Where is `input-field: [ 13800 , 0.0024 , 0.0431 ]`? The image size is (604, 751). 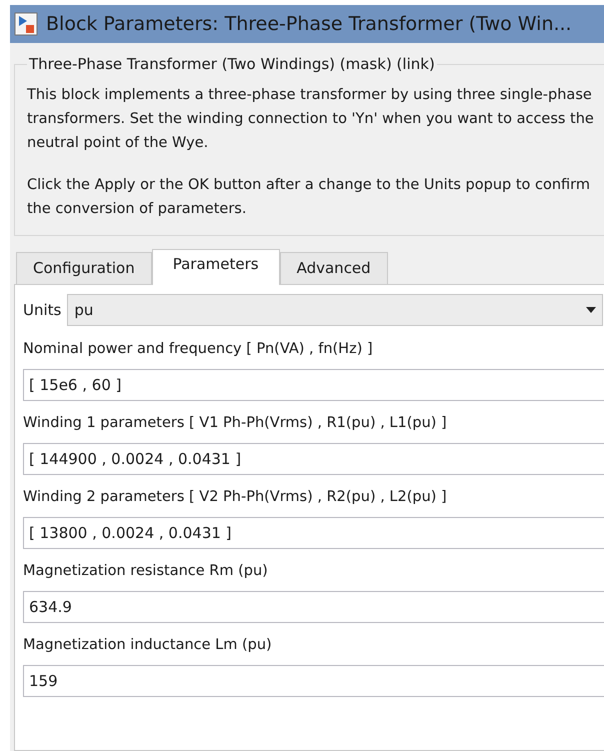
input-field: [ 13800 , 0.0024 , 0.0431 ] is located at coordinates (313, 533).